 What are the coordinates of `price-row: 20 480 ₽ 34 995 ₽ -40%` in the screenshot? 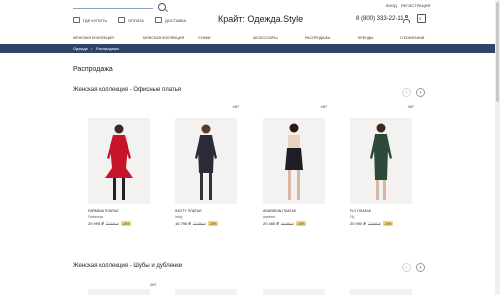 It's located at (285, 223).